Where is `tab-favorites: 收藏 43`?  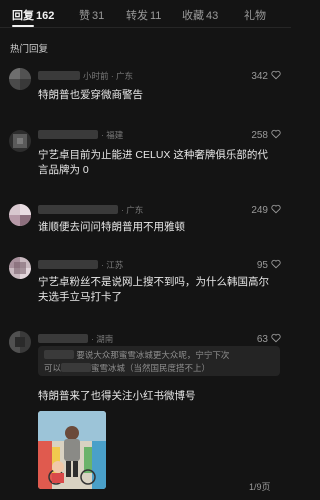 tab-favorites: 收藏 43 is located at coordinates (200, 15).